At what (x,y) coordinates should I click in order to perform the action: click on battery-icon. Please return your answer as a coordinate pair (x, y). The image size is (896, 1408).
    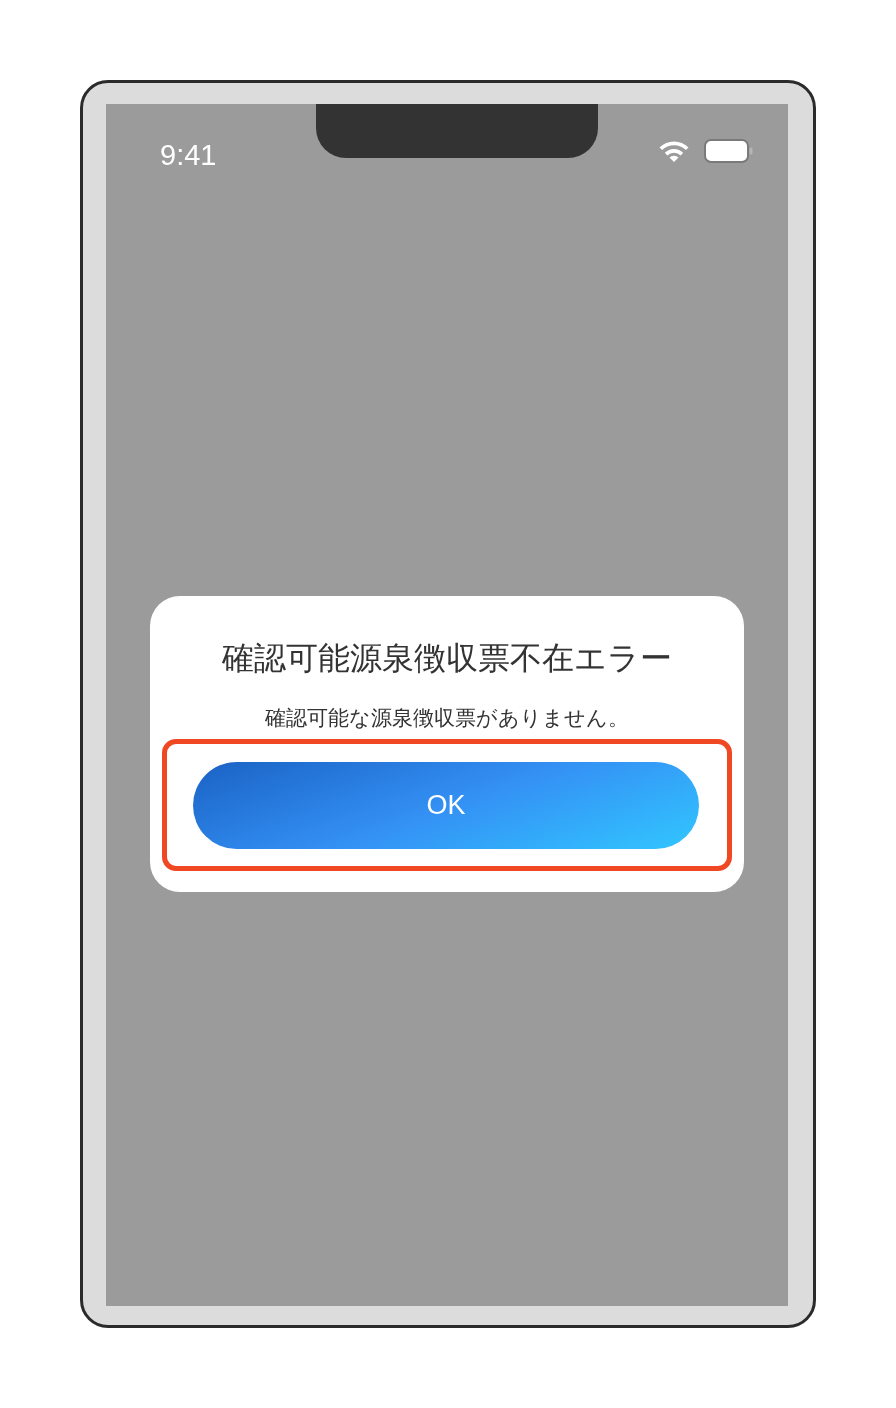
    Looking at the image, I should click on (728, 151).